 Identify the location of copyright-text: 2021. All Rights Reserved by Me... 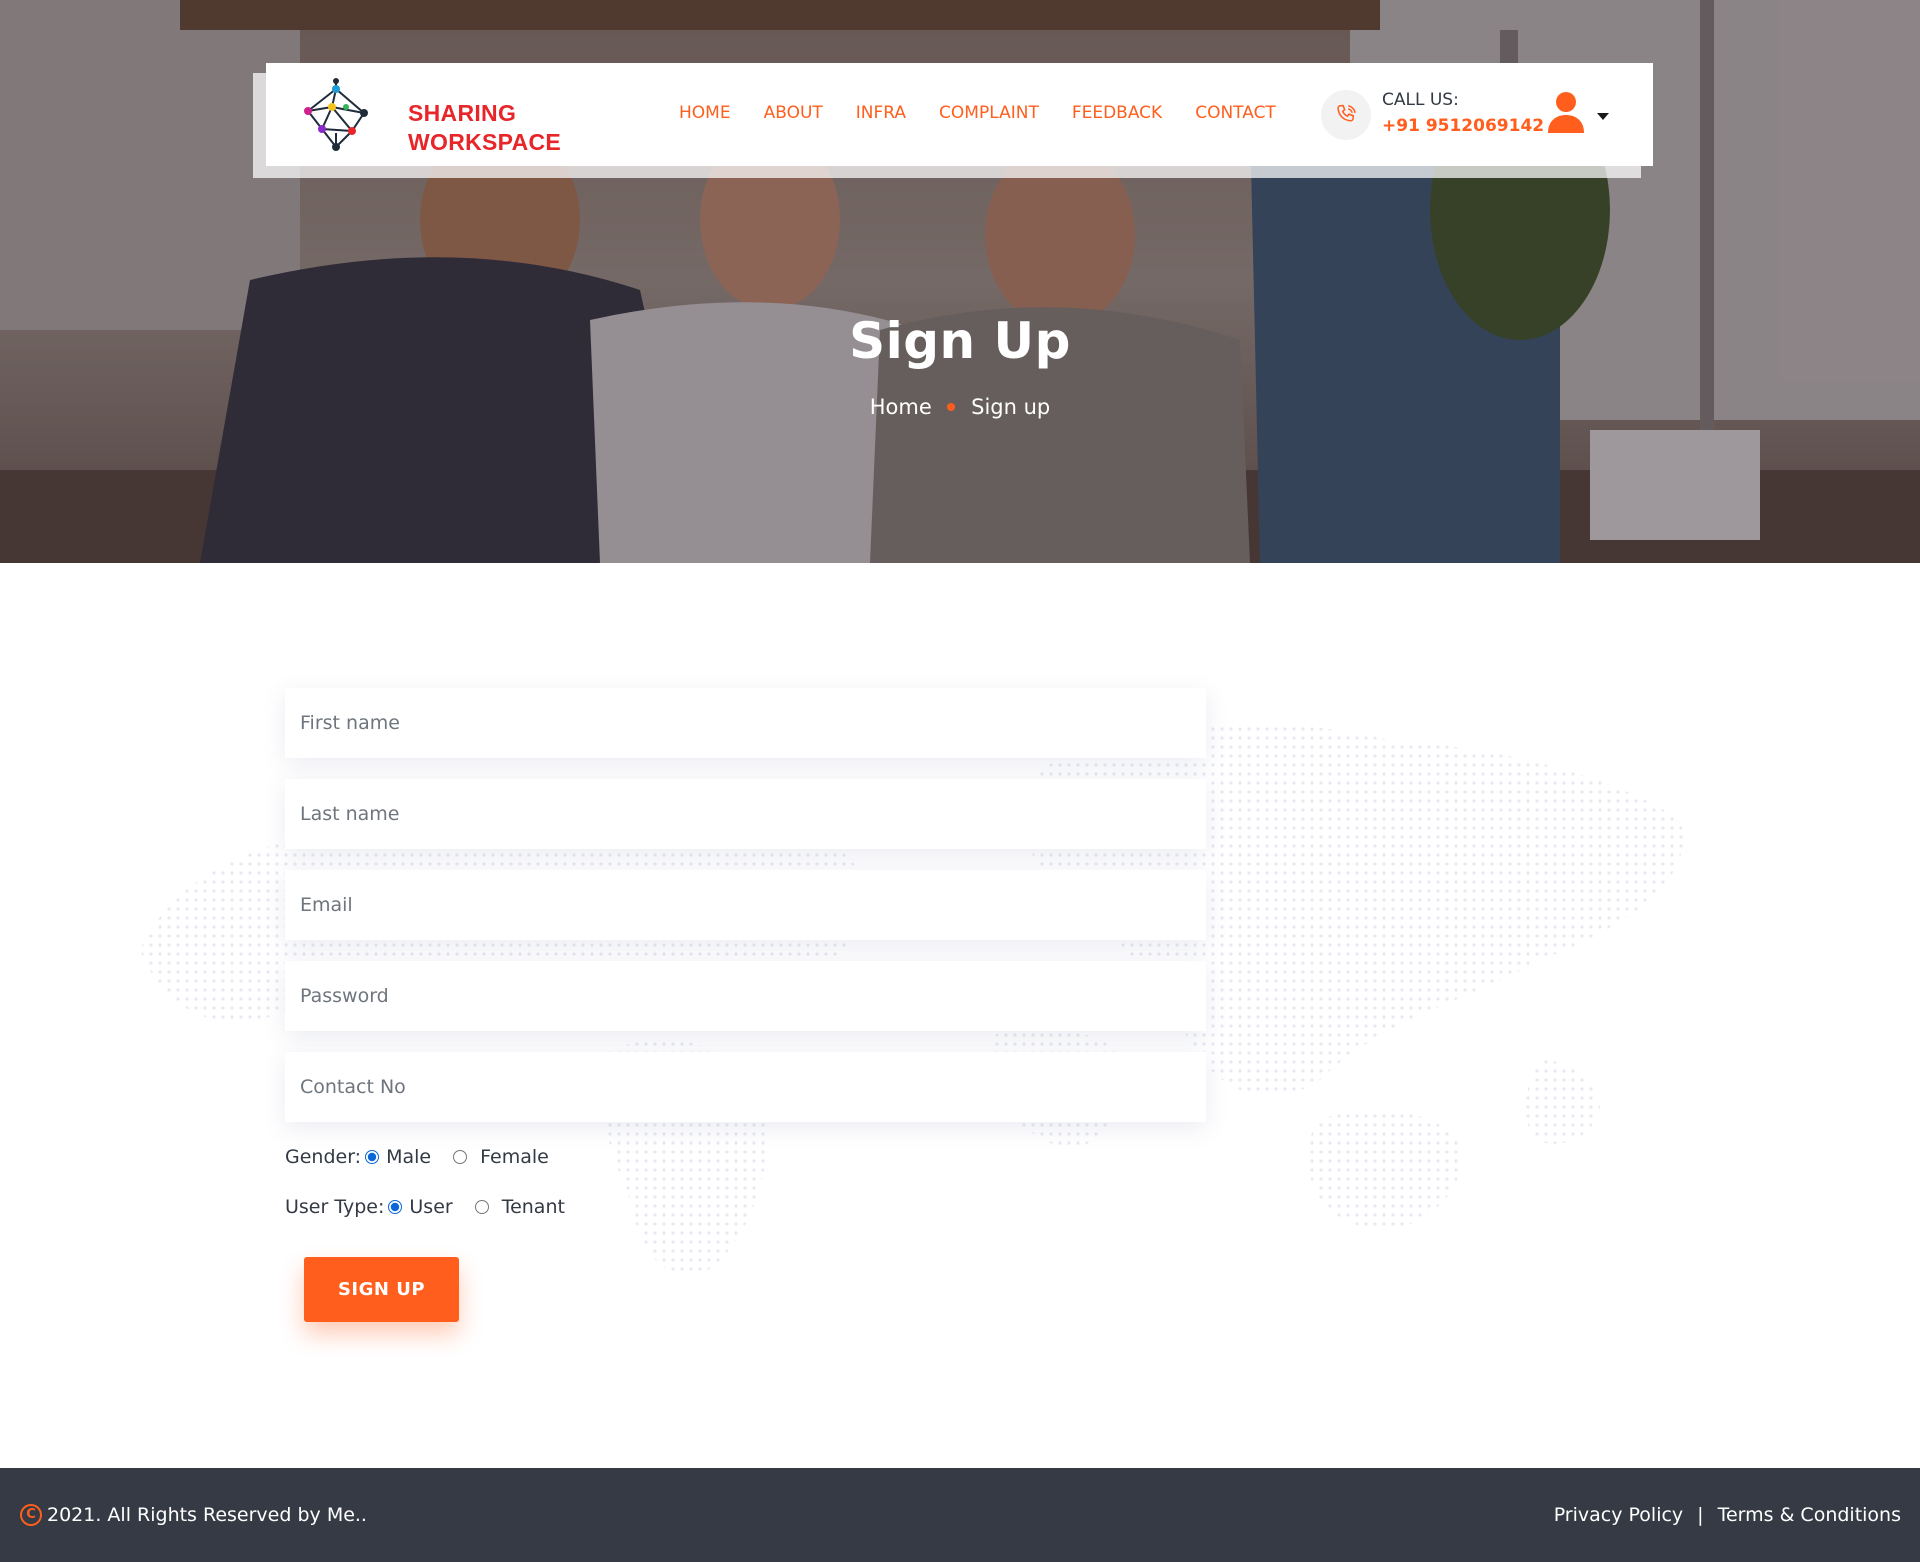
(207, 1515).